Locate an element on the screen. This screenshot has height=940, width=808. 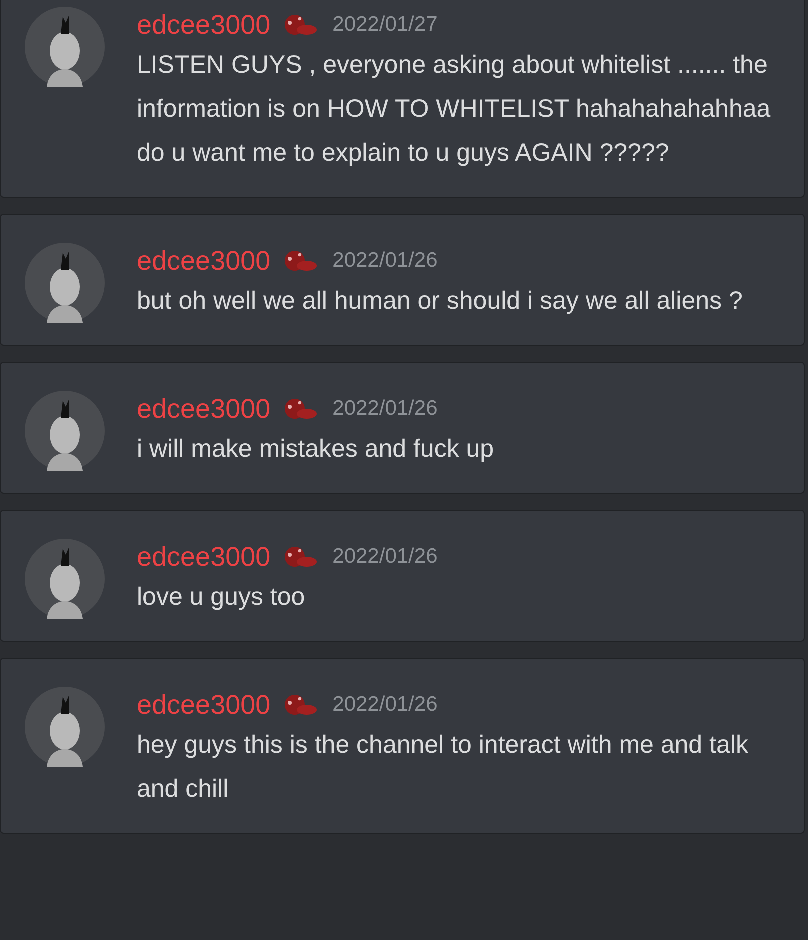
timestamp: 2022/01/27 is located at coordinates (385, 25).